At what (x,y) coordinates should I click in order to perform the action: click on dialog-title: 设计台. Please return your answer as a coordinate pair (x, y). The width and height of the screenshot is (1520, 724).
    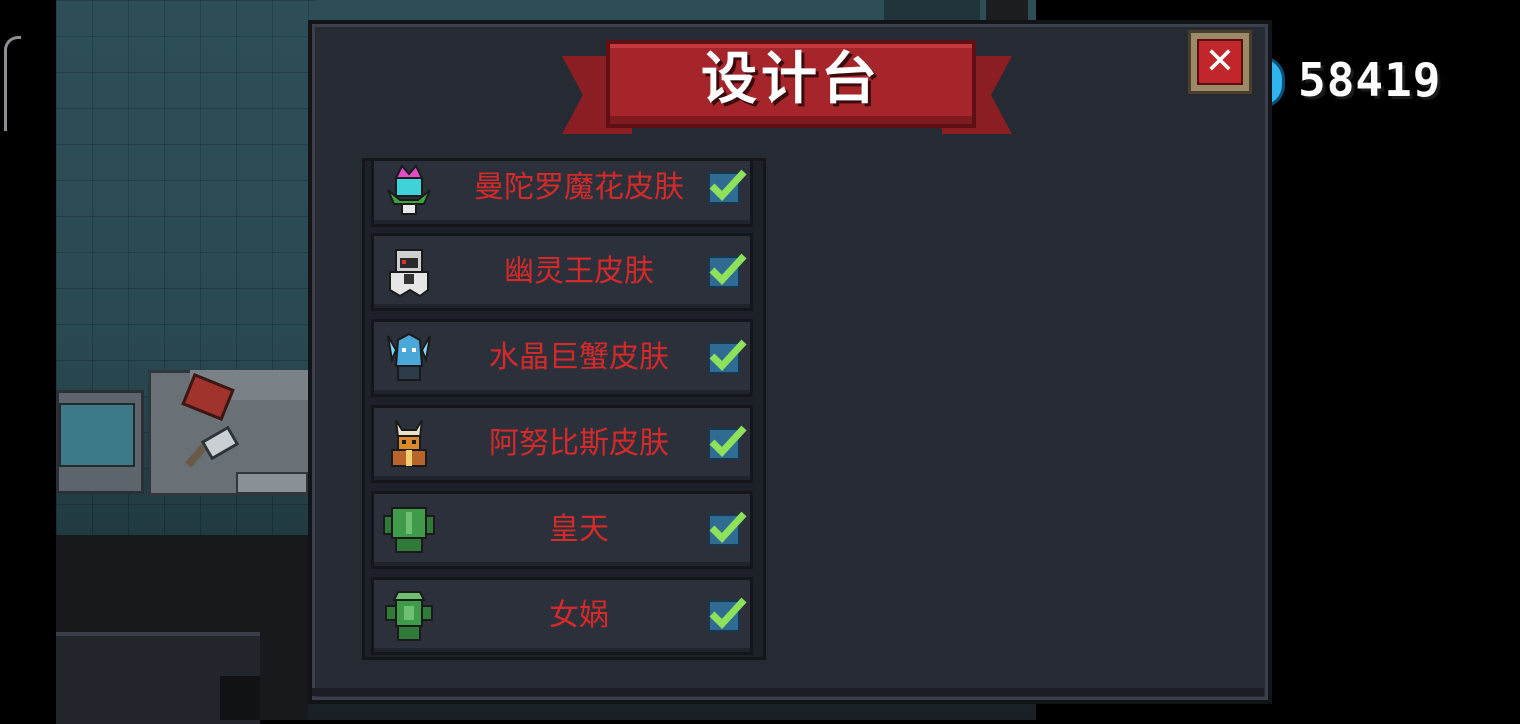
    Looking at the image, I should click on (791, 79).